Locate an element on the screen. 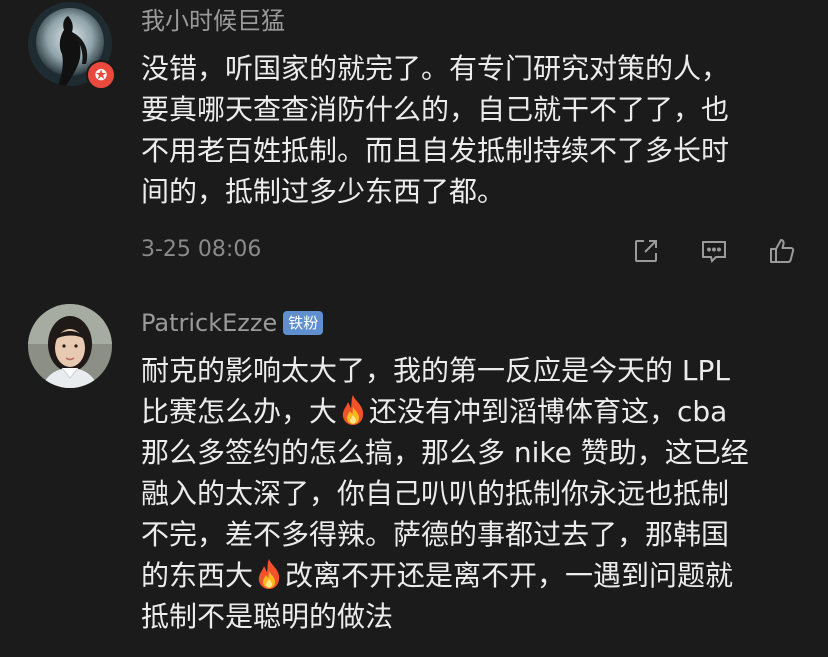  reply-icon is located at coordinates (714, 251).